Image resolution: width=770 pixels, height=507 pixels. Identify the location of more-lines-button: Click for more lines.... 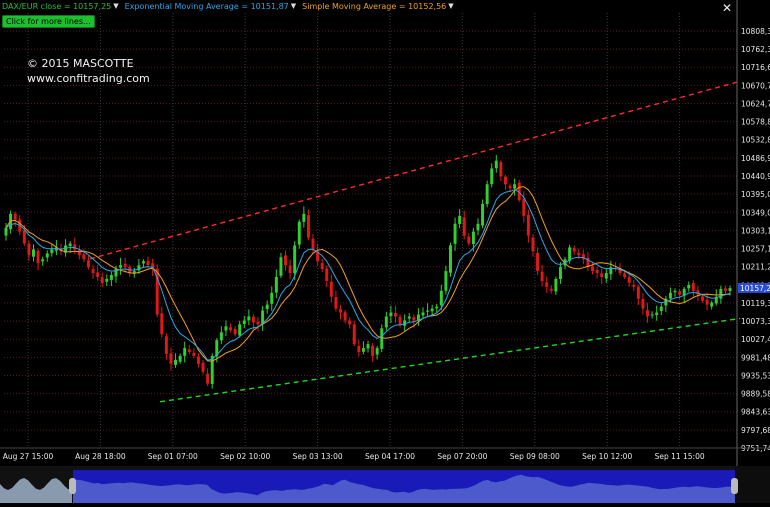
(48, 21).